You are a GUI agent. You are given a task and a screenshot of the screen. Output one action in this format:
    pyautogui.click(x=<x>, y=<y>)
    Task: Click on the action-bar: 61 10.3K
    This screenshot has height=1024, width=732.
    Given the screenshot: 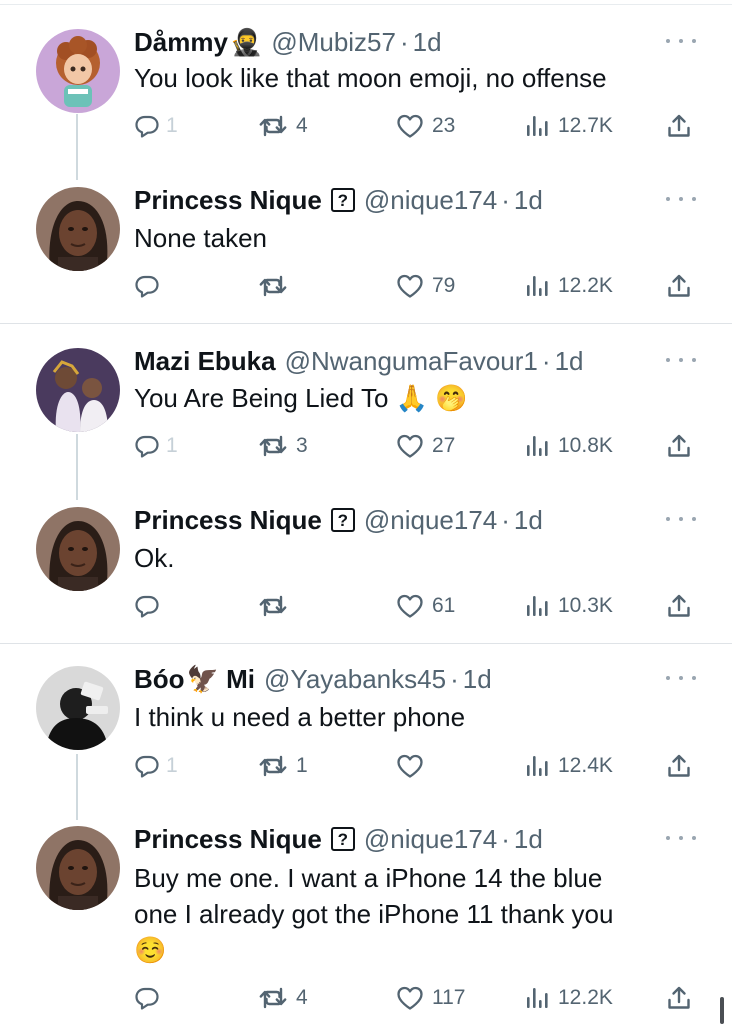 What is the action you would take?
    pyautogui.click(x=366, y=606)
    